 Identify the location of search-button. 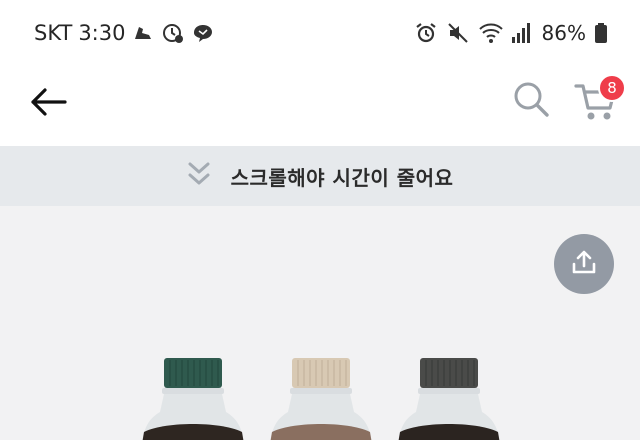
(531, 101).